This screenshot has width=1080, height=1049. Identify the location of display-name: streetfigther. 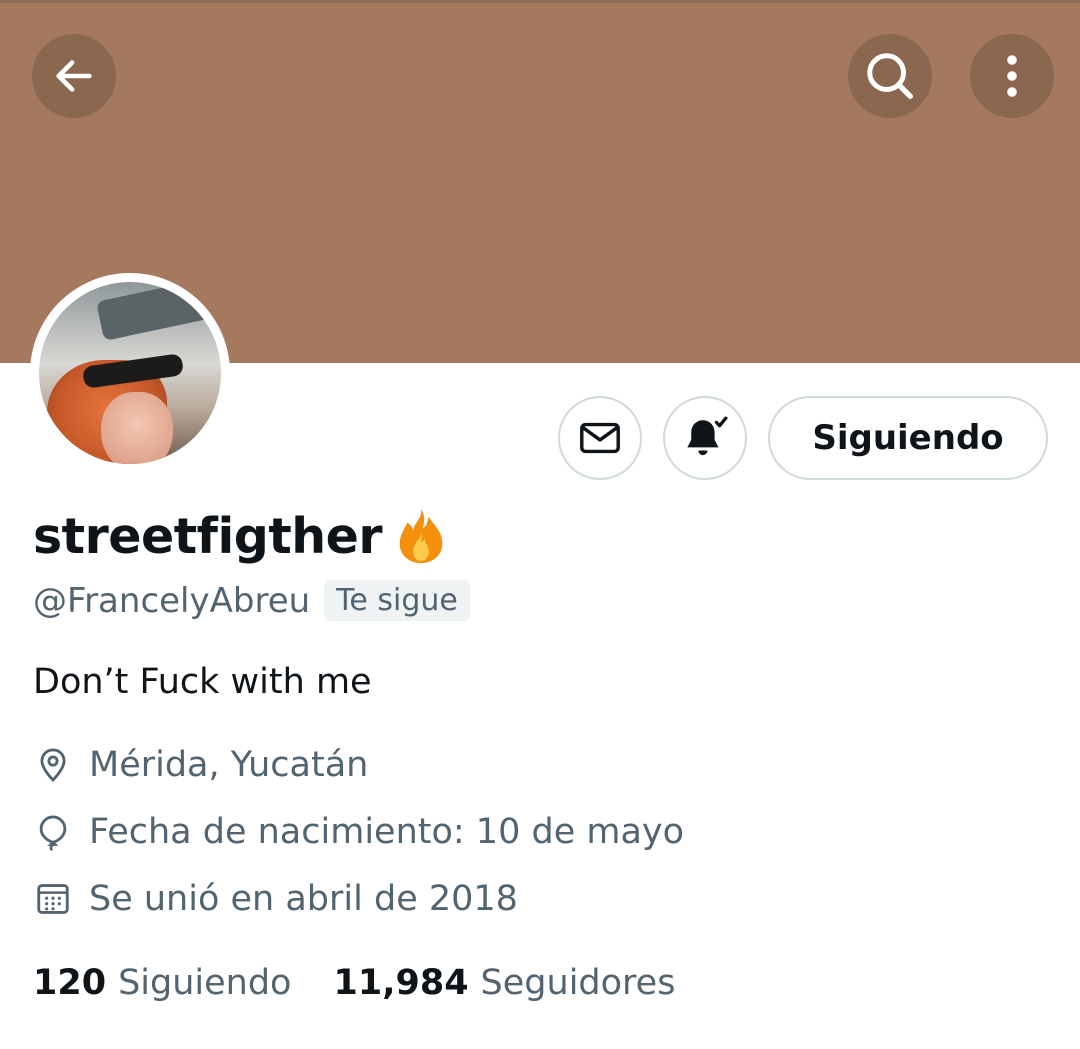
(243, 536).